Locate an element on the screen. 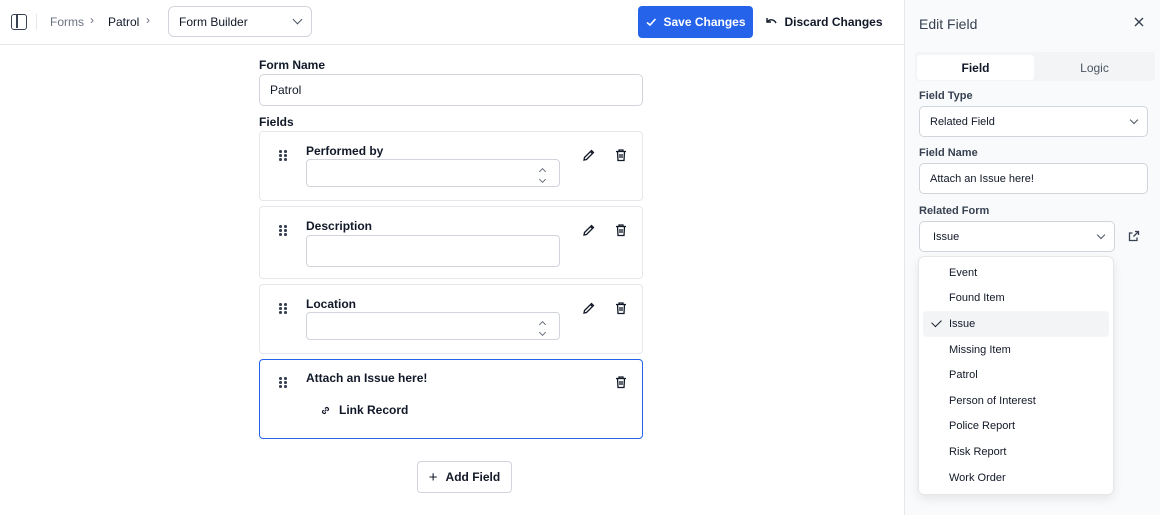 This screenshot has width=1160, height=515. option-label: Risk Report is located at coordinates (978, 451).